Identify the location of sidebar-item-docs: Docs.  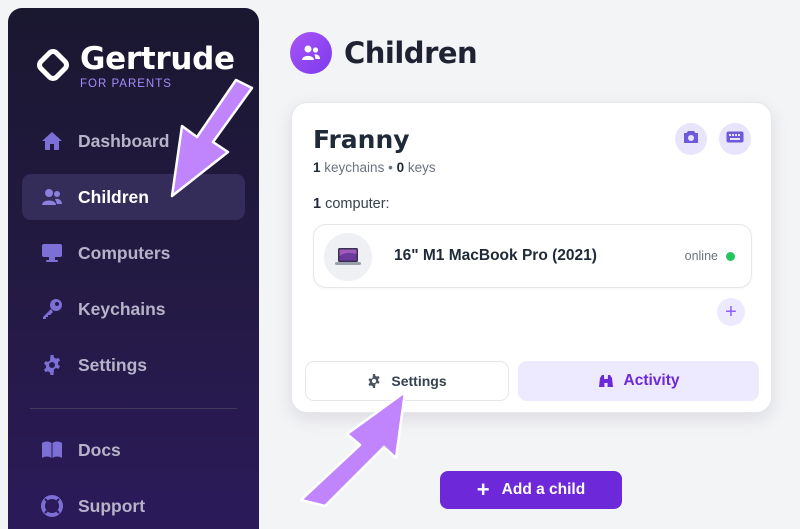
(133, 450).